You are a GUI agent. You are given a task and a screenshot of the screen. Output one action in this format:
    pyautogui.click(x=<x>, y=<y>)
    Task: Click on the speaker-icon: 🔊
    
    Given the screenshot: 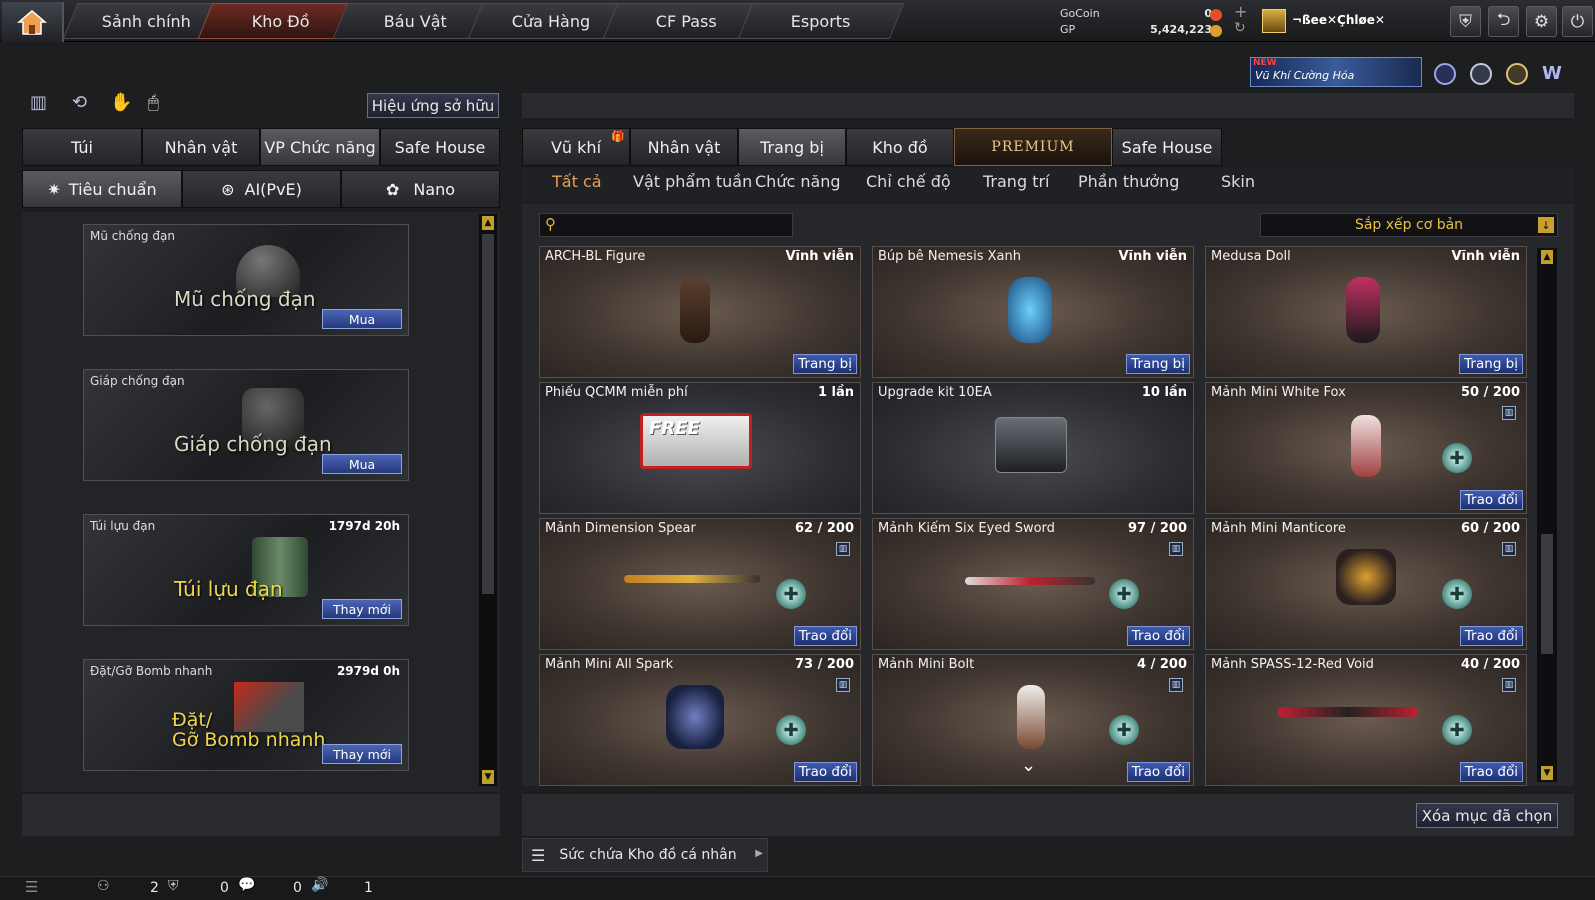 What is the action you would take?
    pyautogui.click(x=319, y=885)
    